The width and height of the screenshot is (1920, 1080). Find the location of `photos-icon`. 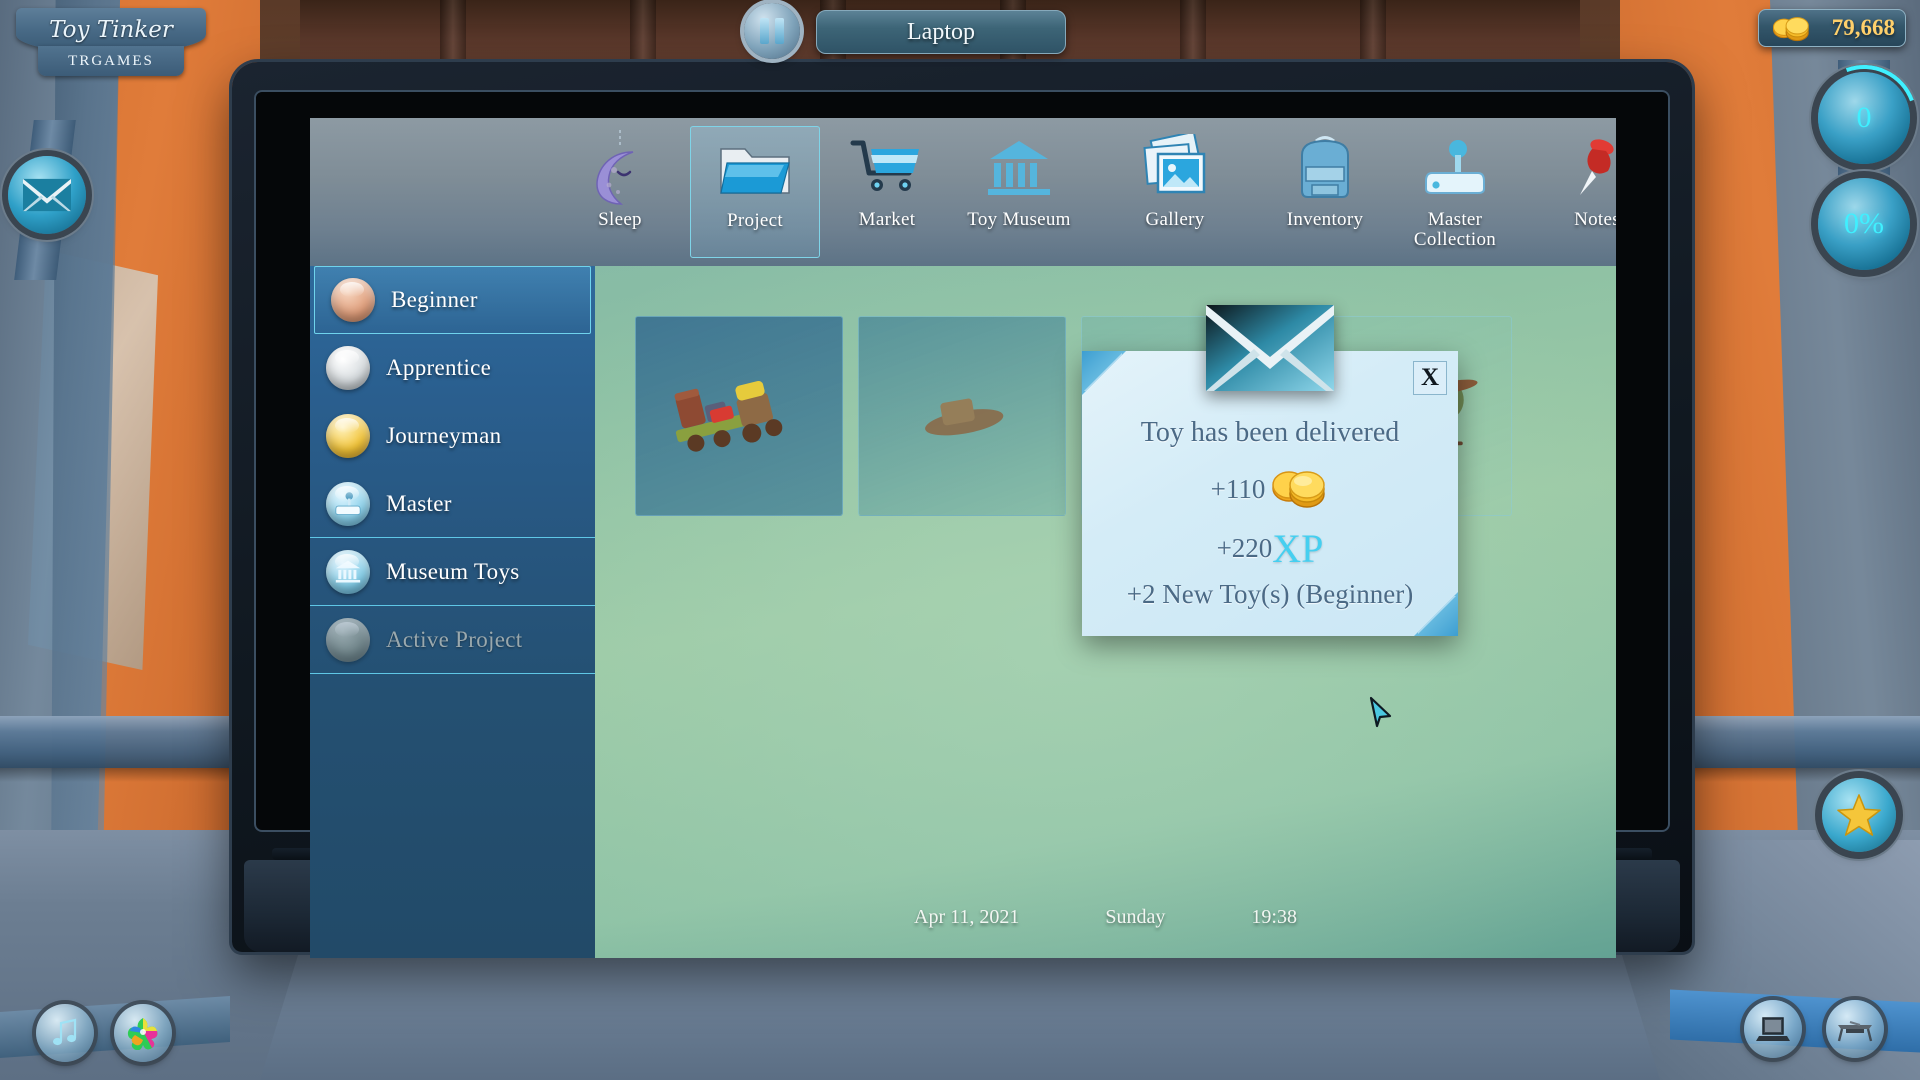

photos-icon is located at coordinates (1175, 168).